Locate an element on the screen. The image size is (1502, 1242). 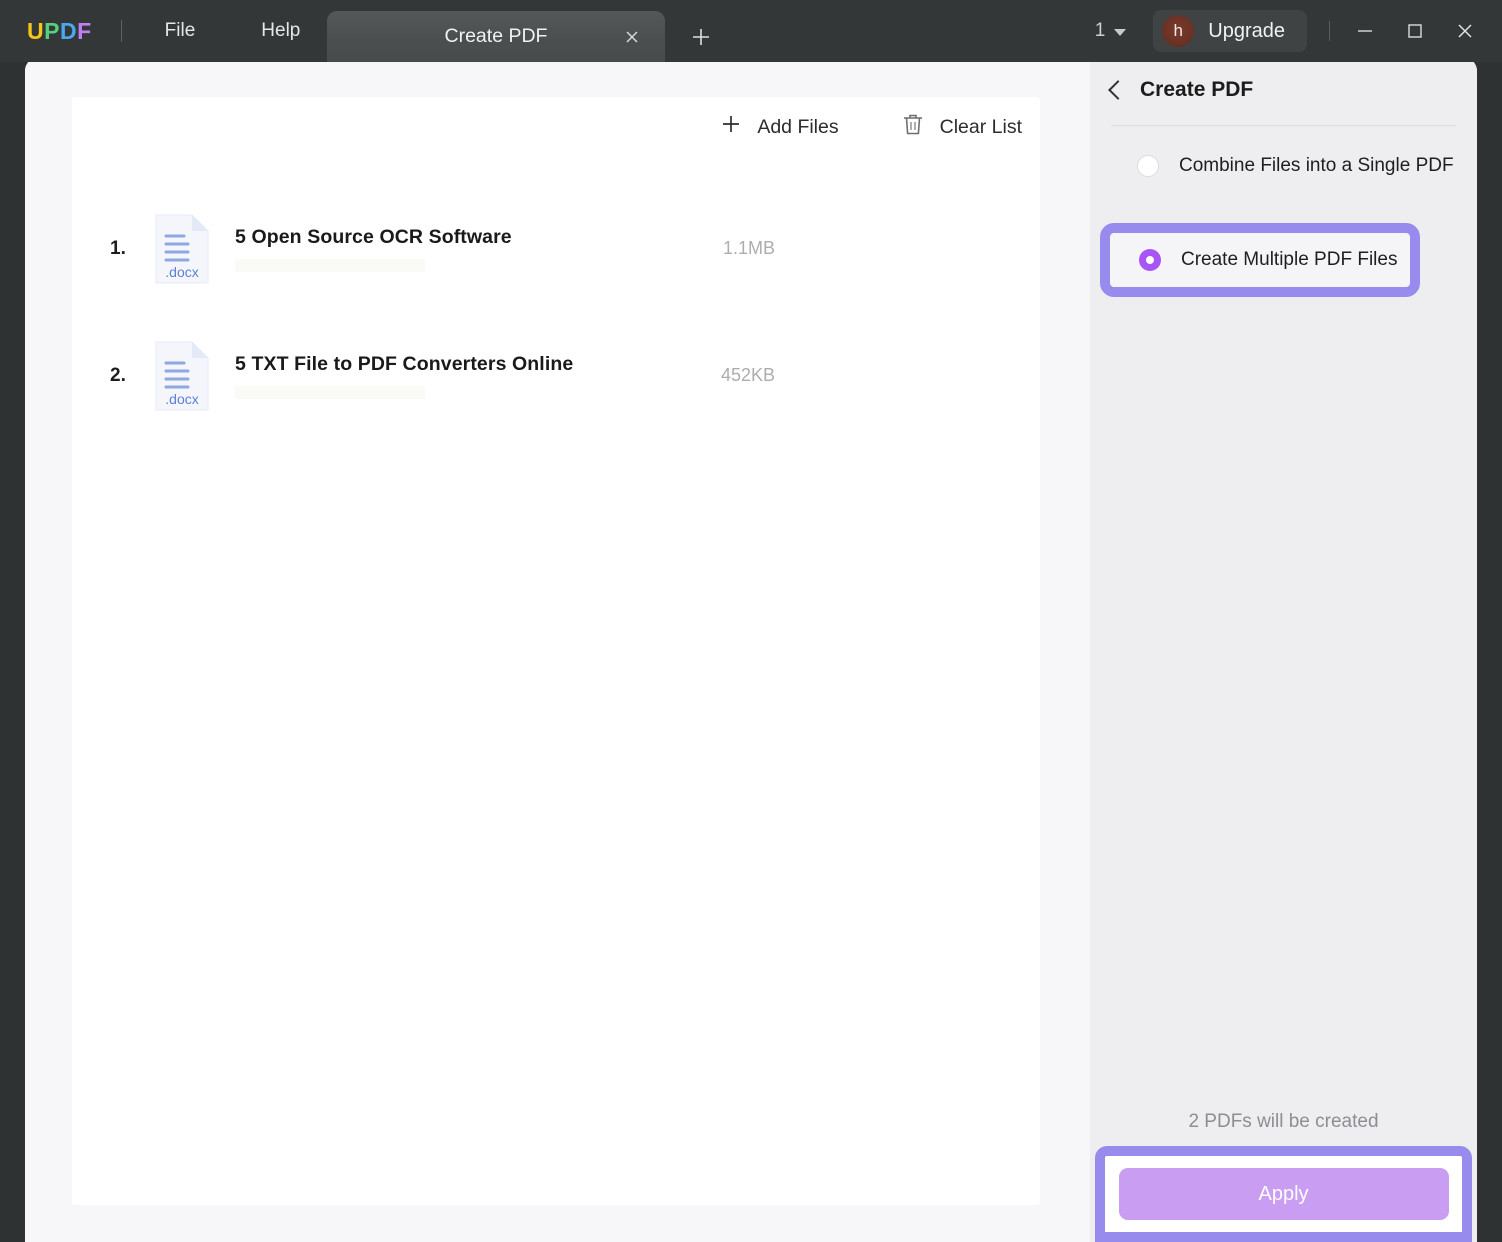
option-combine-single-pdf: Combine Files into a Single PDF is located at coordinates (1283, 165).